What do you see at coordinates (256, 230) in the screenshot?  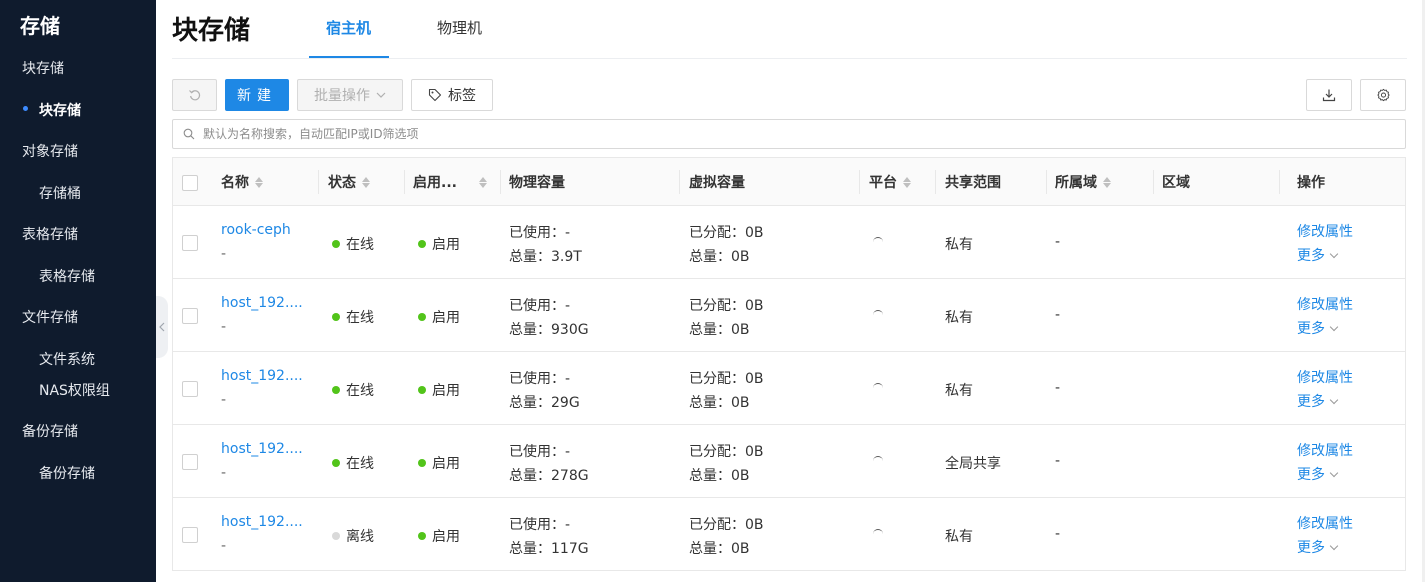 I see `row-name-link: rook-ceph` at bounding box center [256, 230].